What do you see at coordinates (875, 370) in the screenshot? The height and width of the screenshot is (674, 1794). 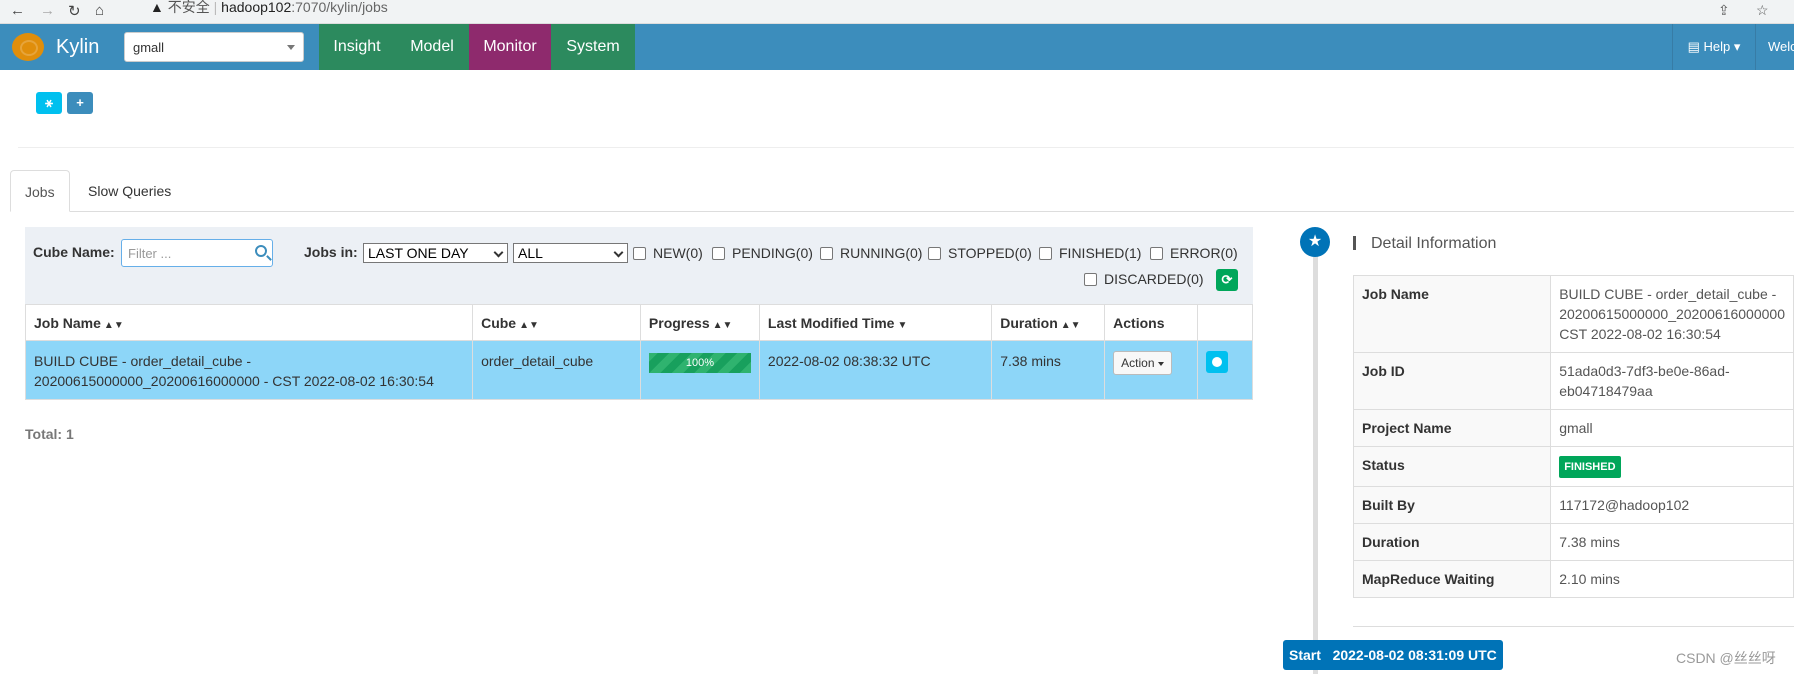 I see `last-modified-cell: 2022-08-02 08:38:32 UTC` at bounding box center [875, 370].